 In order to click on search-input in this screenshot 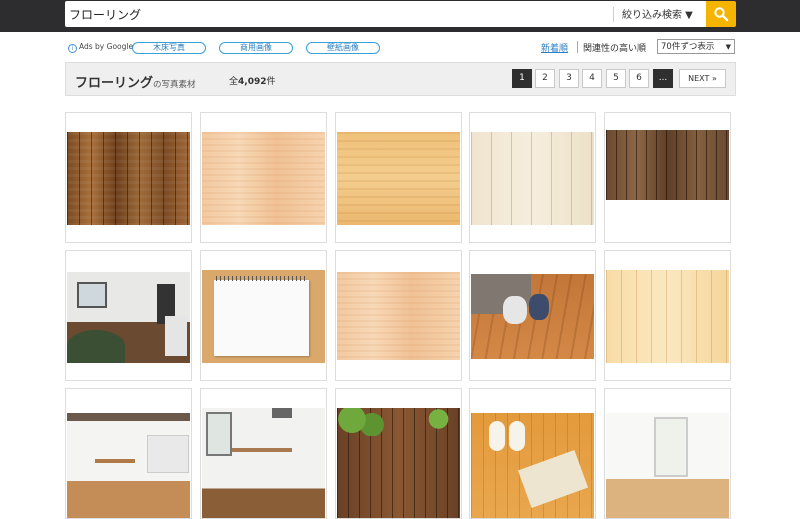, I will do `click(334, 14)`.